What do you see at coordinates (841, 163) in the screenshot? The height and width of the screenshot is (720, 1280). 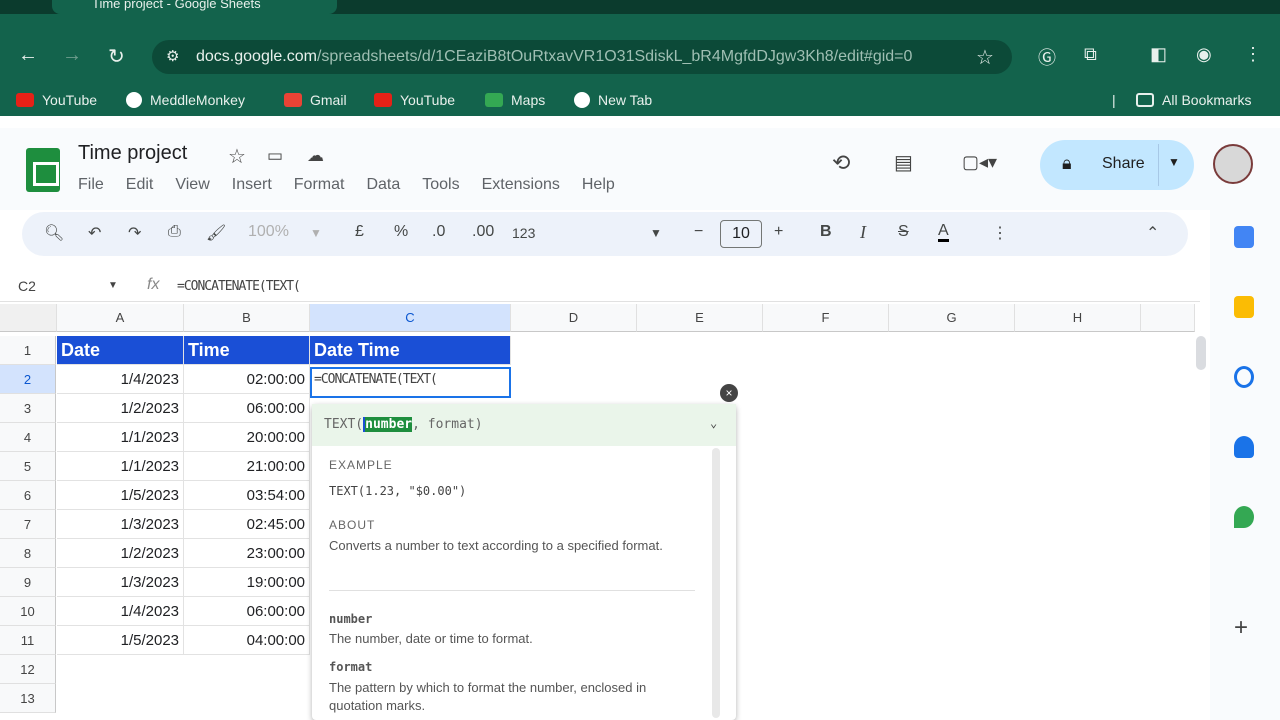 I see `version-history-icon: ⟲` at bounding box center [841, 163].